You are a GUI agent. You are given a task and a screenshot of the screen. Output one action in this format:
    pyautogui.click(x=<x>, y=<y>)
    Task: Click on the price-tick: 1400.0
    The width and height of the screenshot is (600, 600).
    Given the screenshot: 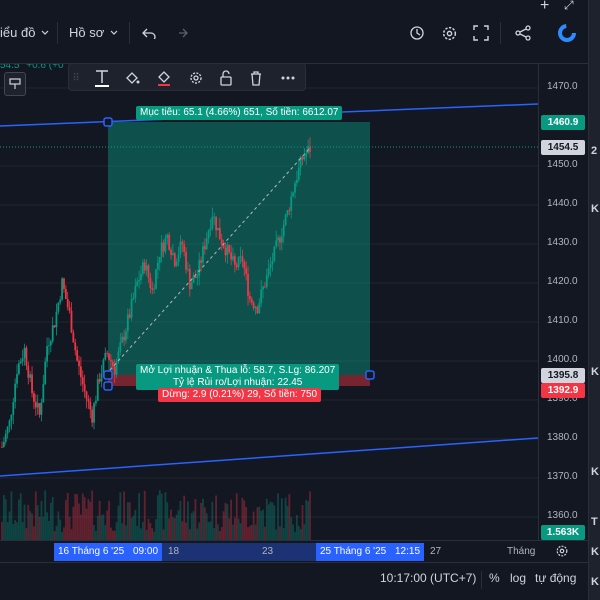 What is the action you would take?
    pyautogui.click(x=562, y=359)
    